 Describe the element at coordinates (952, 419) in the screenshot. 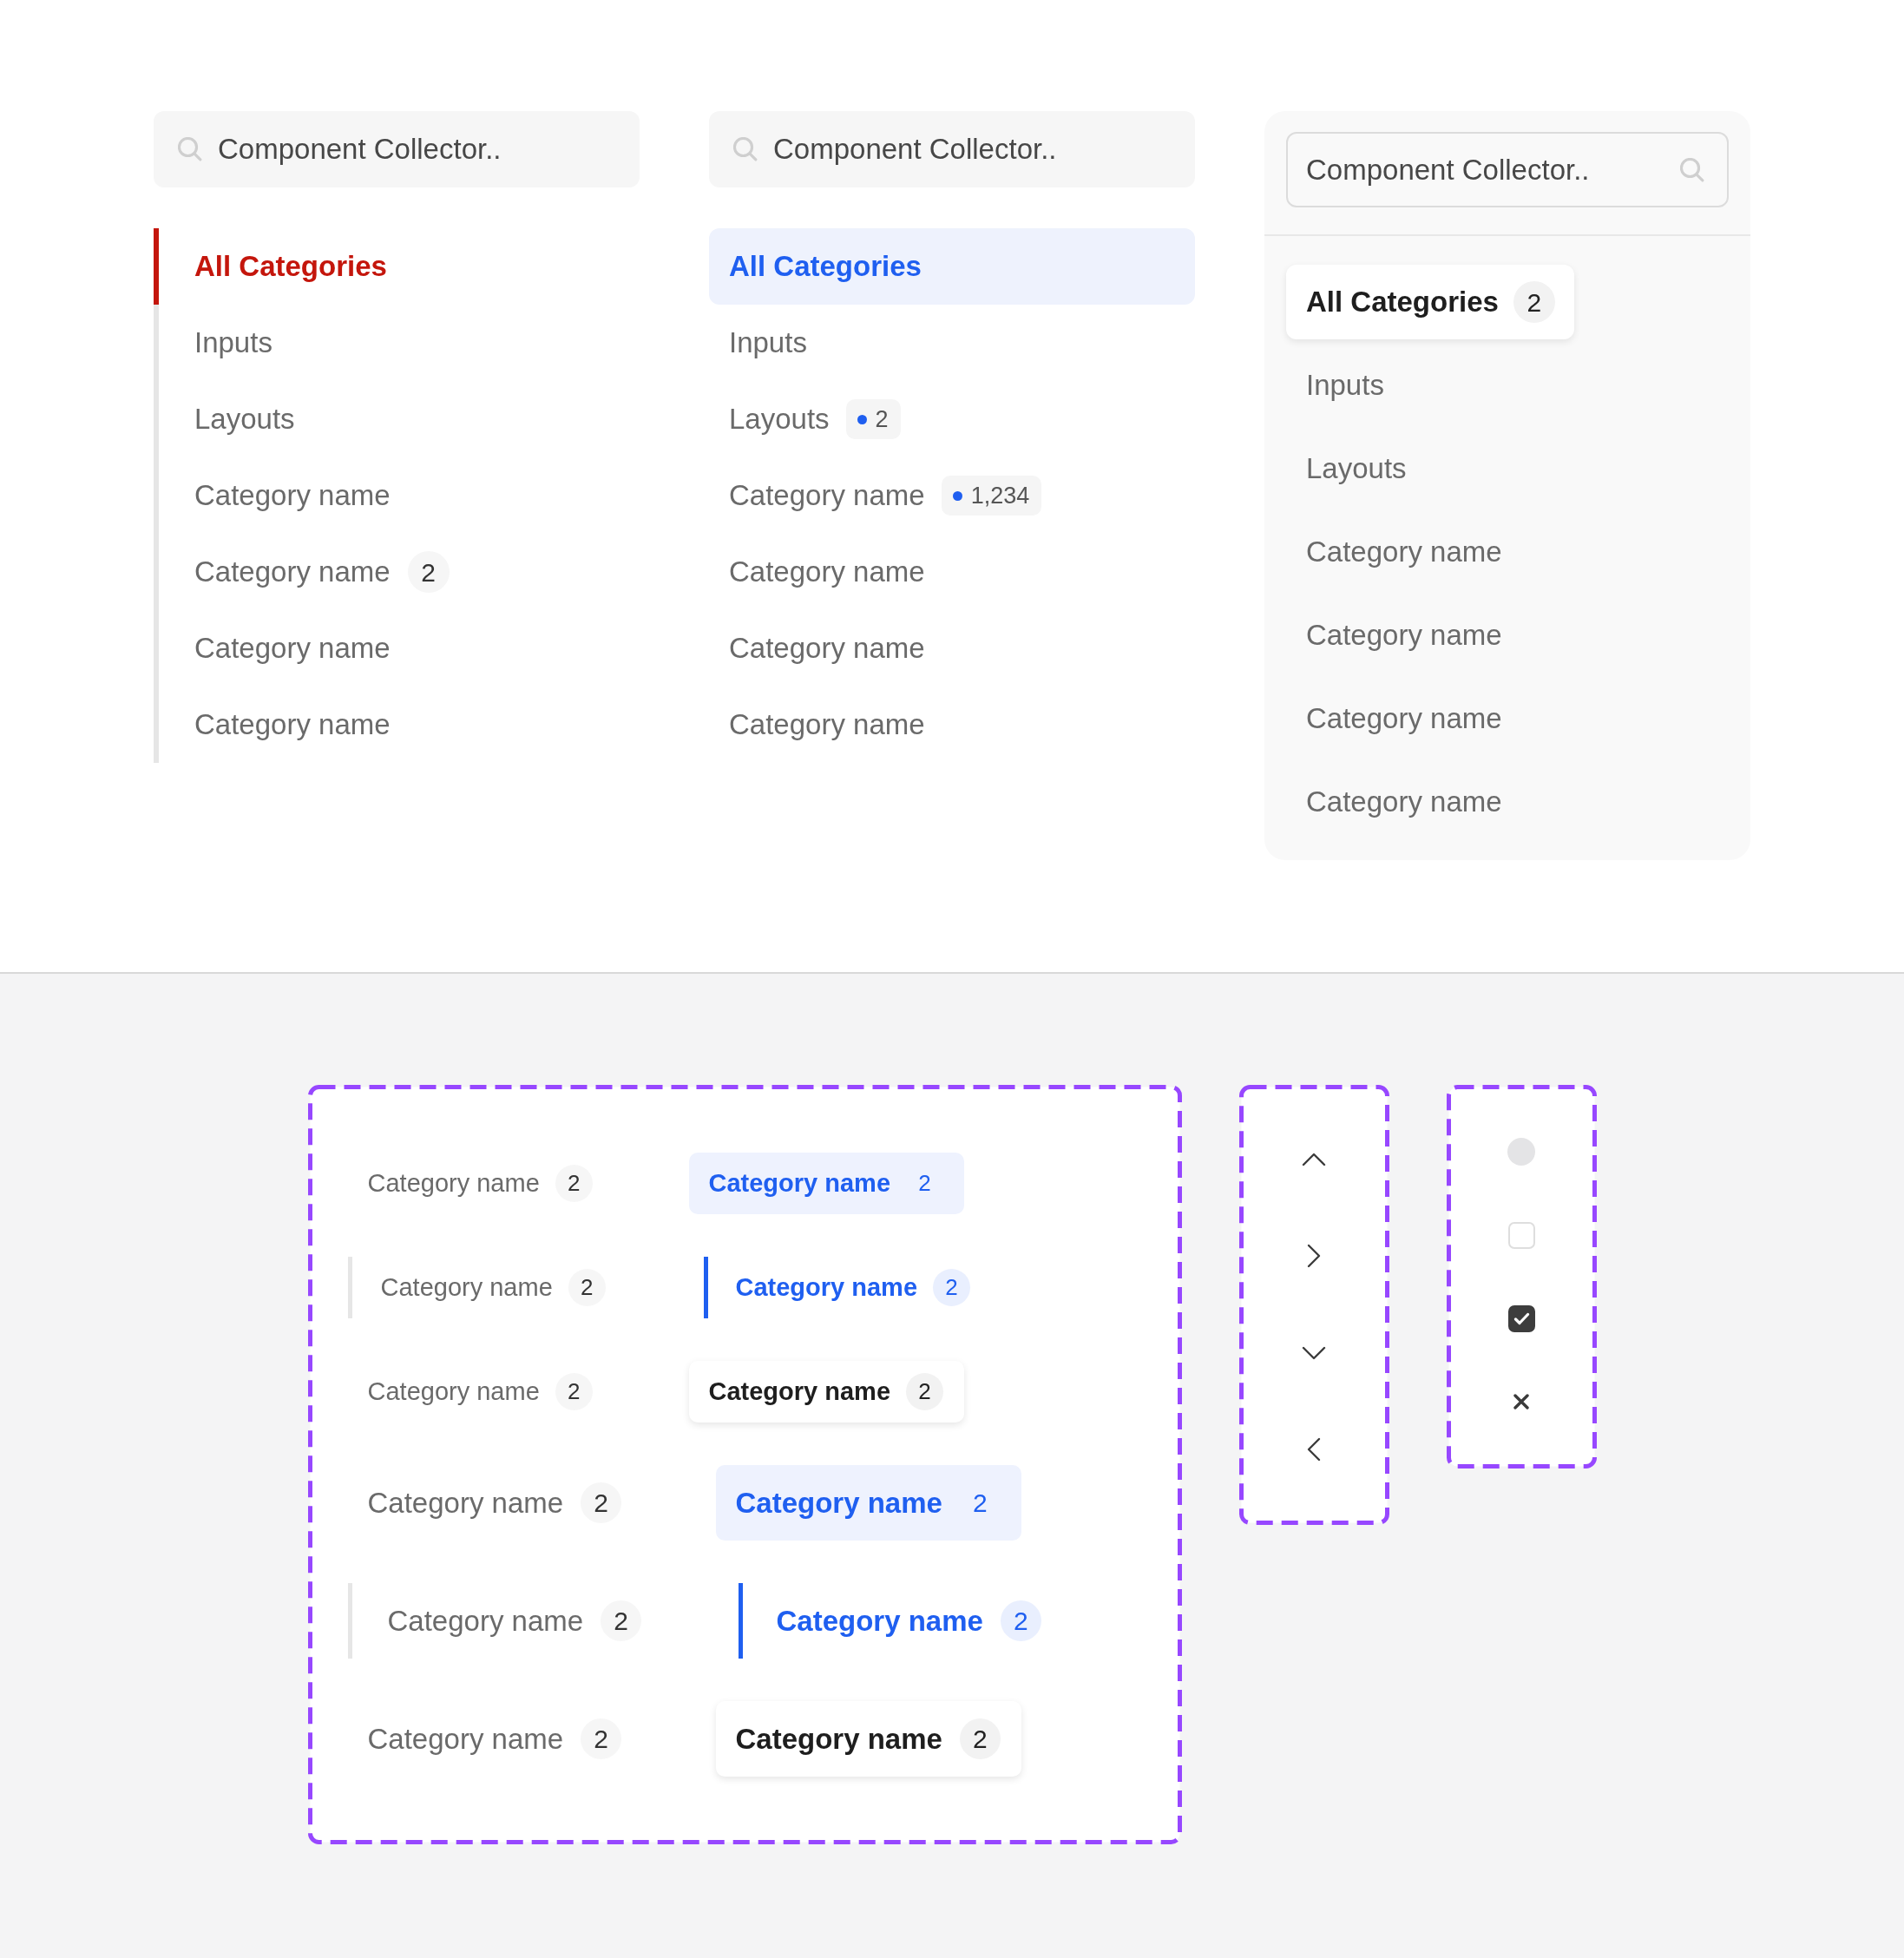

I see `category-item: Layouts 2` at that location.